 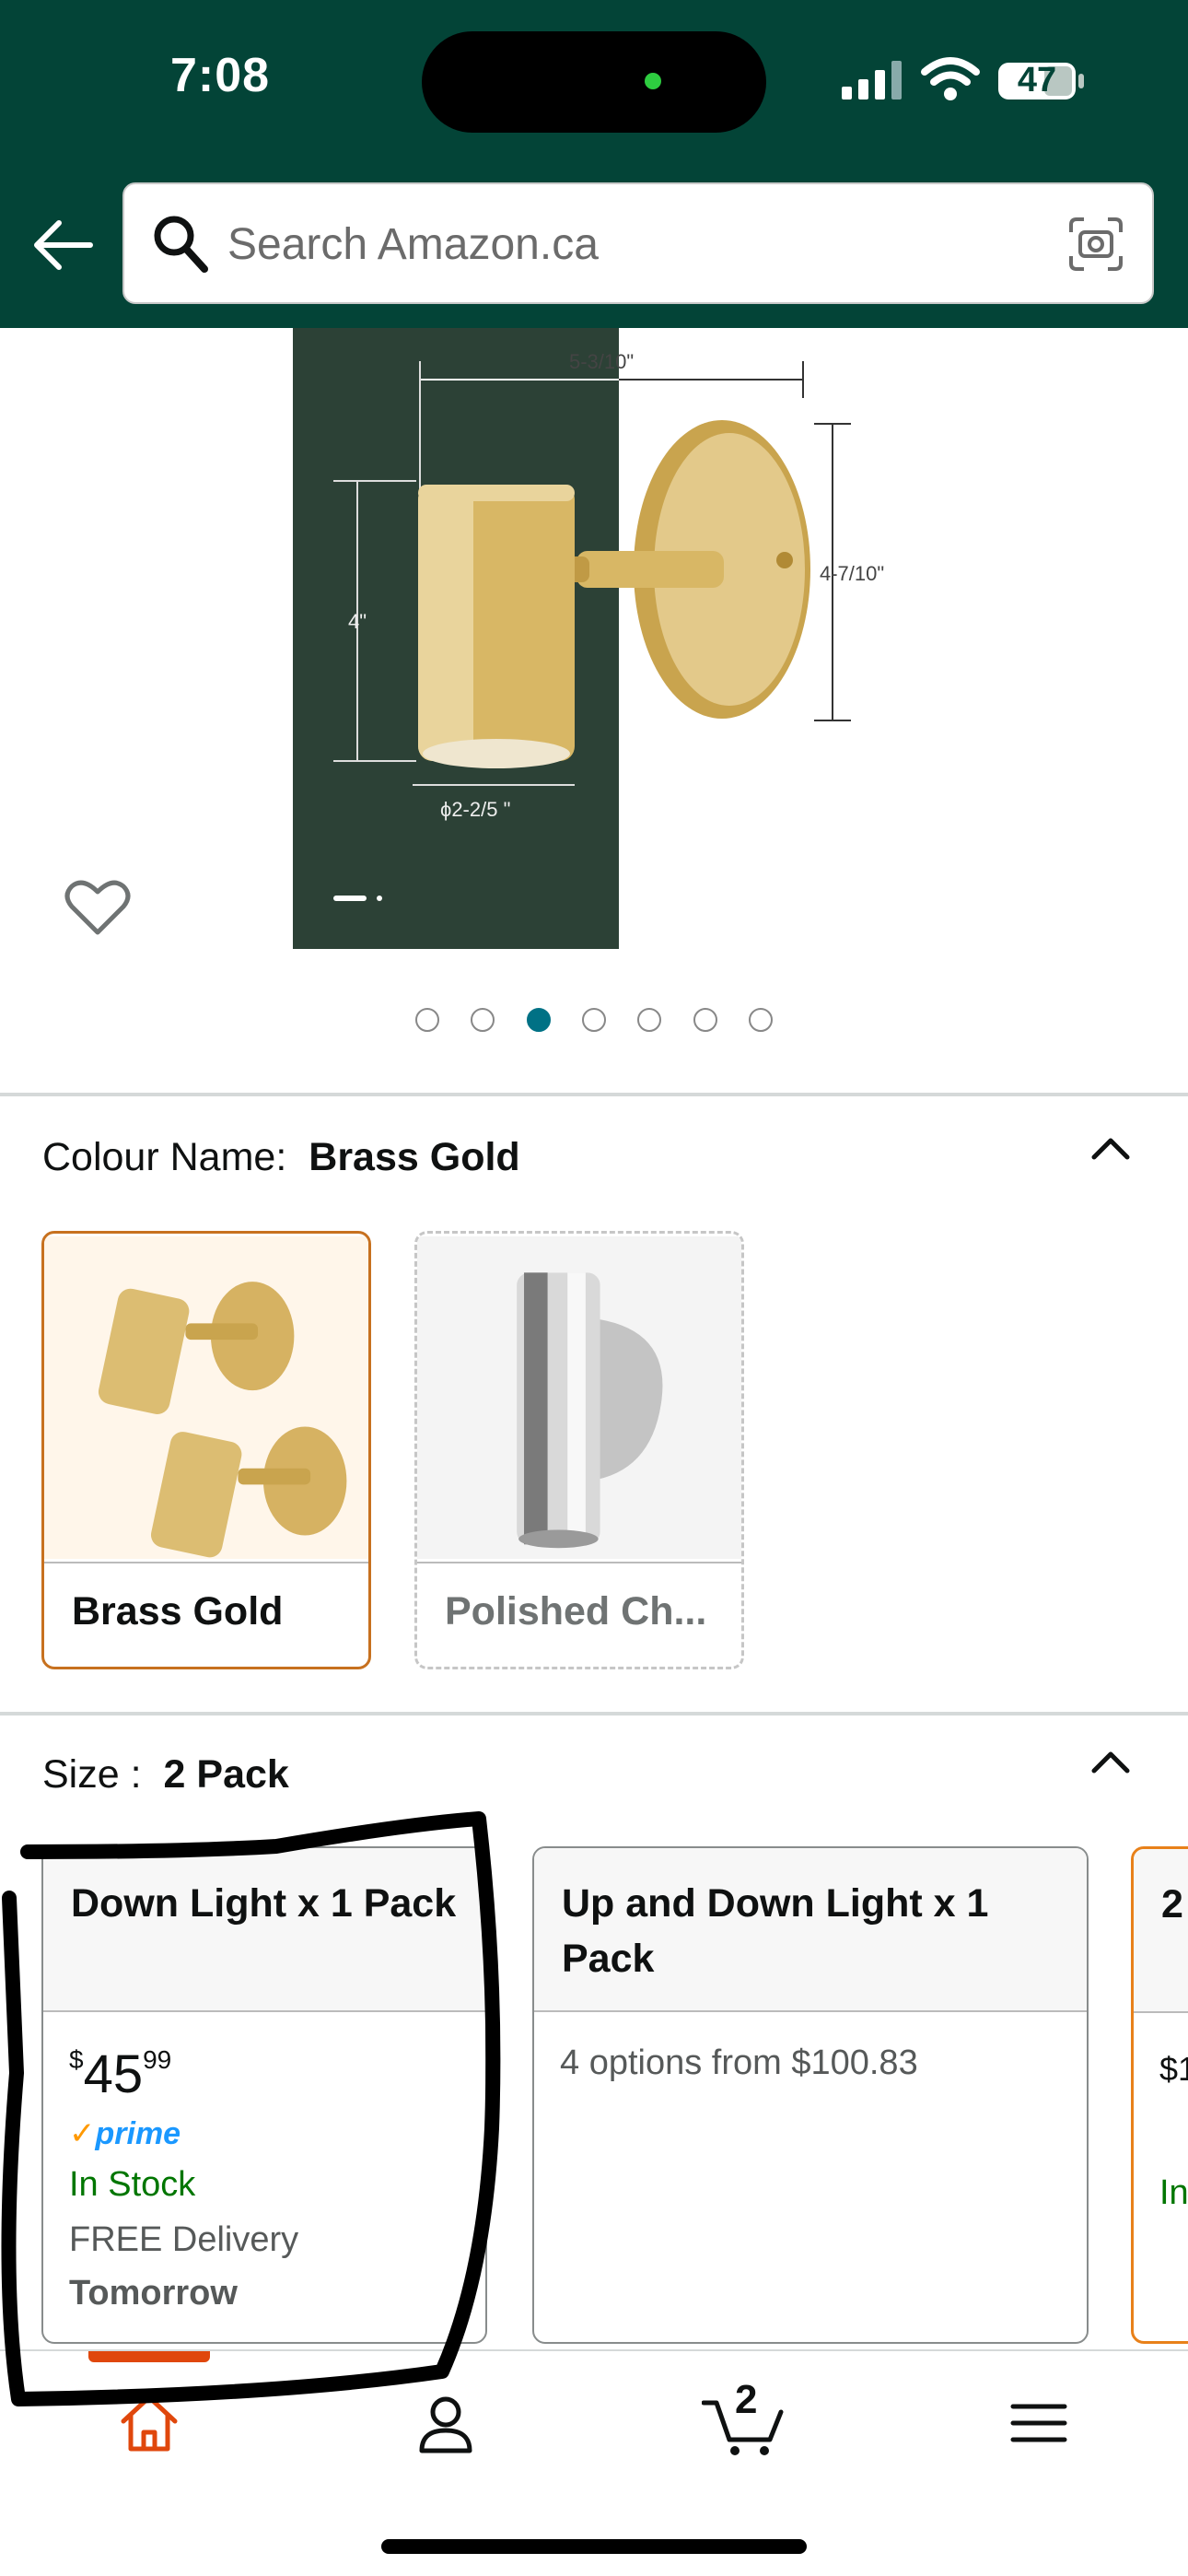 I want to click on size-heading: Size : 2 Pack, so click(x=165, y=1774).